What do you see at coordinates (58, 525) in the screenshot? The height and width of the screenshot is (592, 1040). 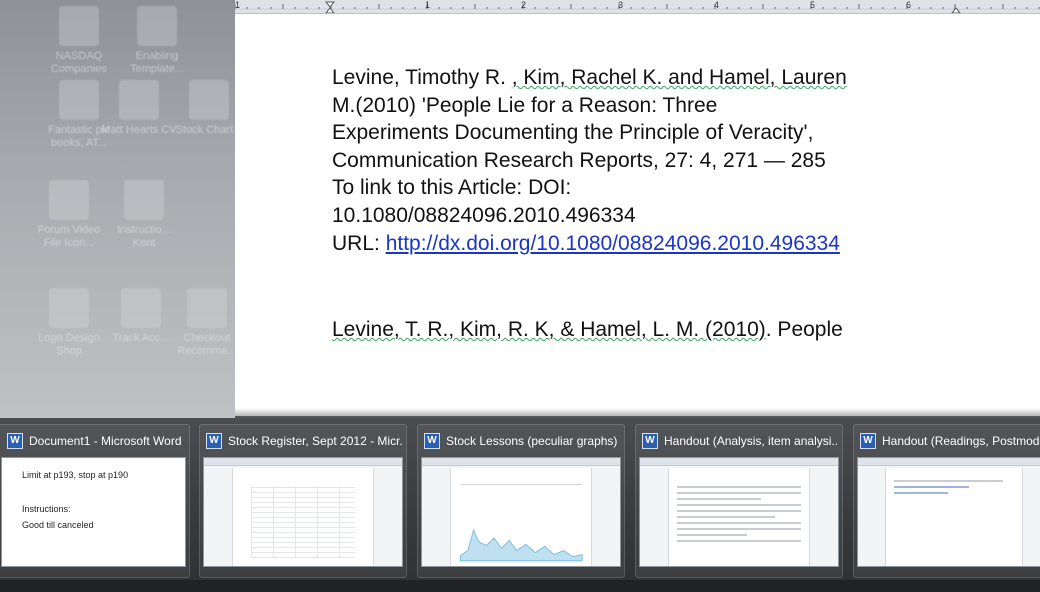 I see `preview-text: Good till canceled` at bounding box center [58, 525].